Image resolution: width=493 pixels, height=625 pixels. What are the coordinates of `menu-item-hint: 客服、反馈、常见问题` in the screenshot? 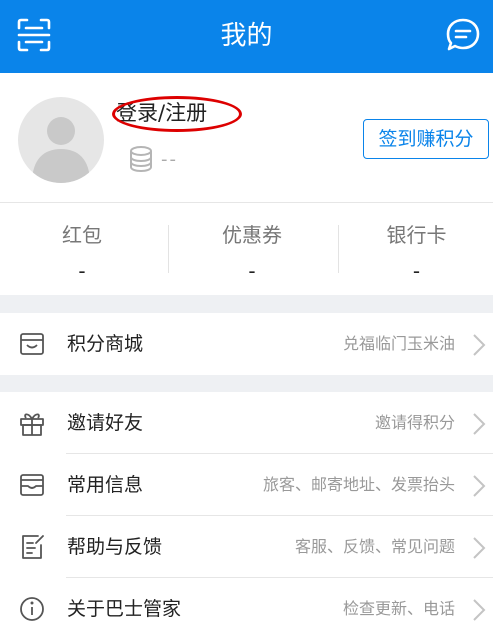 It's located at (374, 546).